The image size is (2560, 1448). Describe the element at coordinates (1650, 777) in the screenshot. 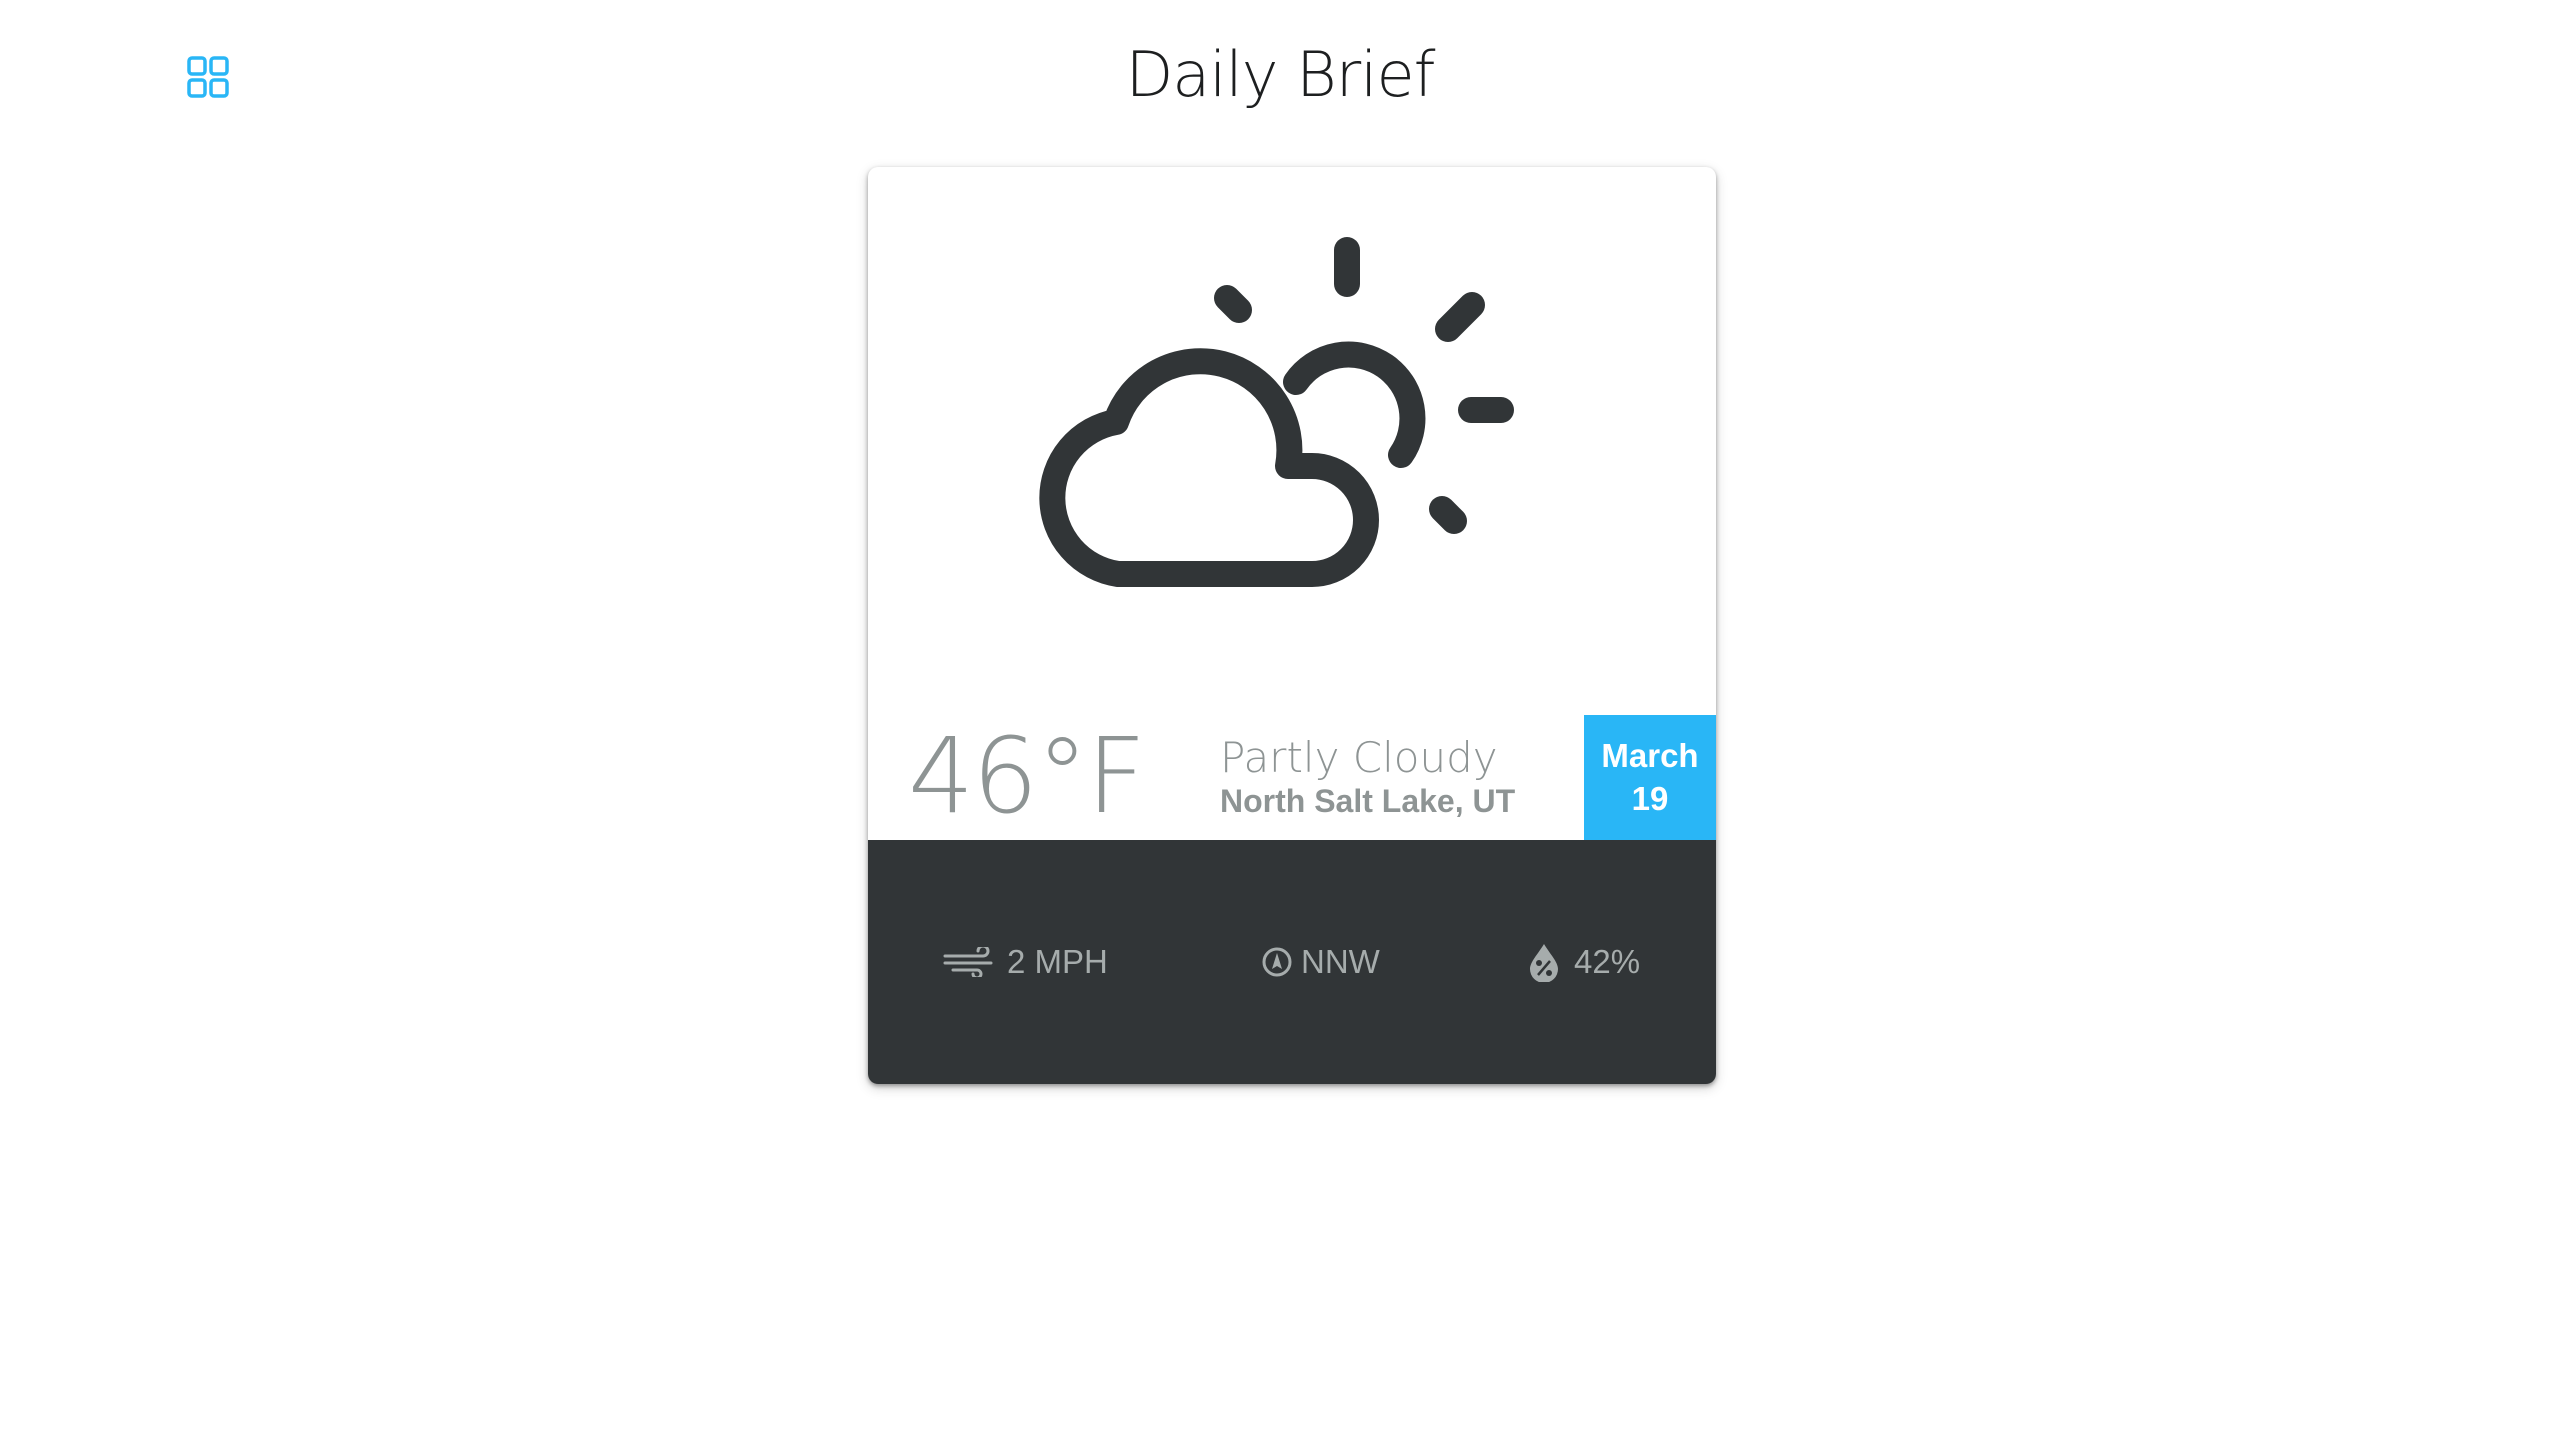

I see `date-badge: March 19` at that location.